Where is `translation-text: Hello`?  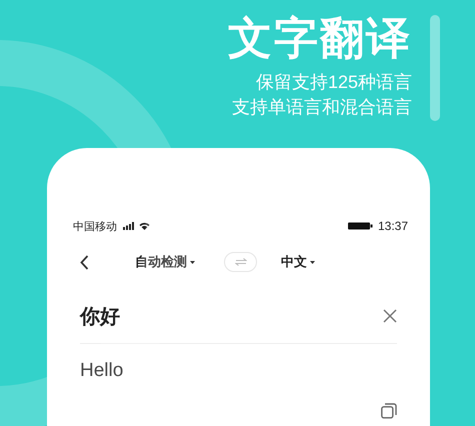
translation-text: Hello is located at coordinates (102, 371).